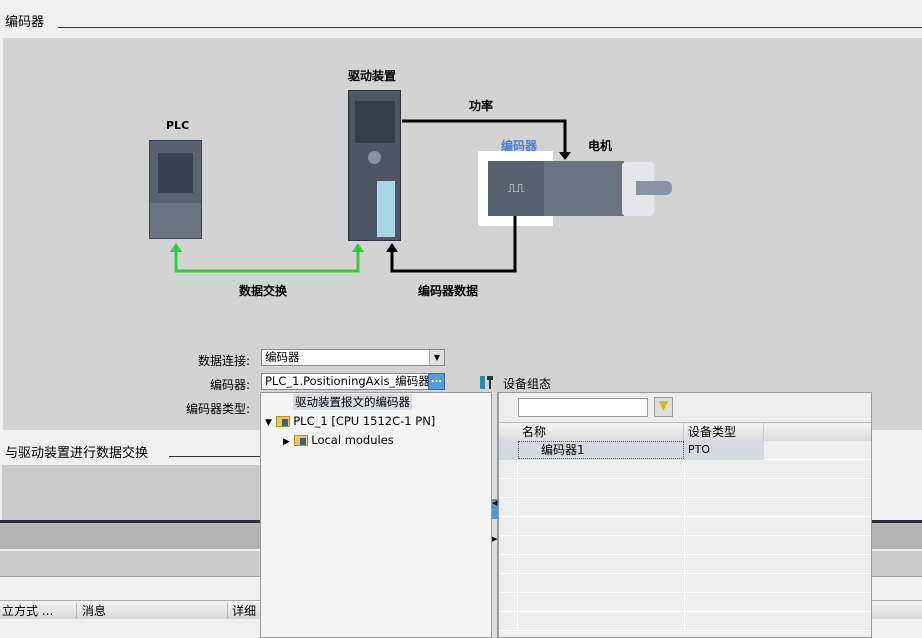  What do you see at coordinates (663, 407) in the screenshot?
I see `filter-icon: ▼` at bounding box center [663, 407].